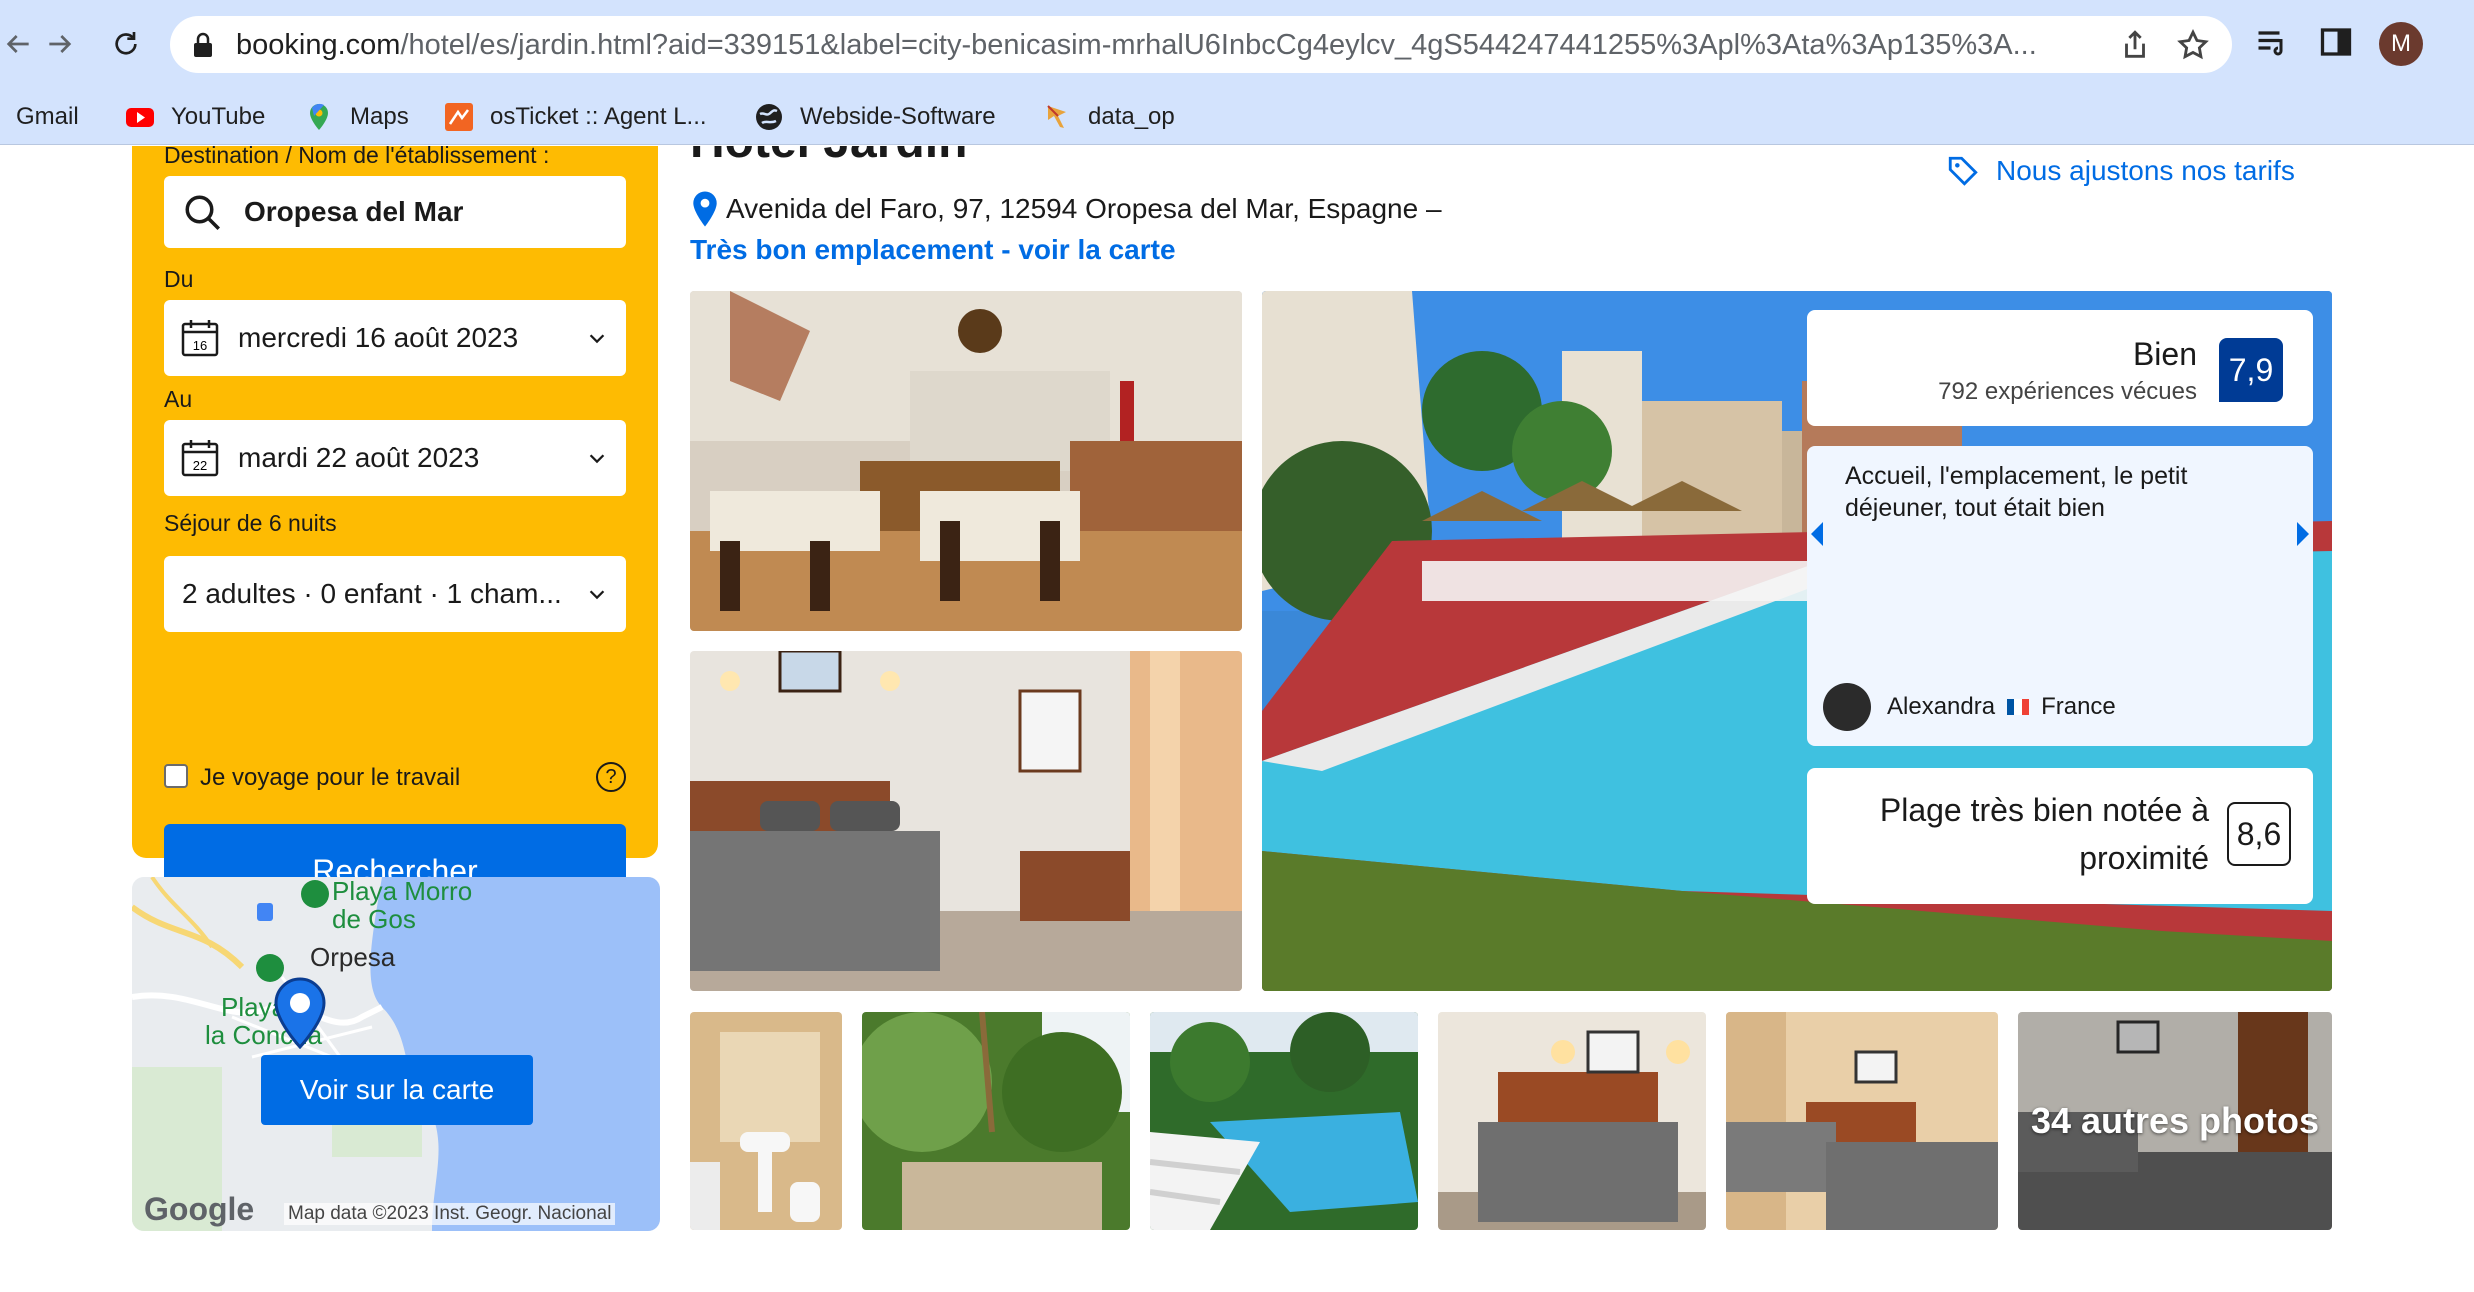 This screenshot has height=1292, width=2474. Describe the element at coordinates (450, 1214) in the screenshot. I see `map-attribution: Map data ©2023 Inst. Geogr. Nacional` at that location.